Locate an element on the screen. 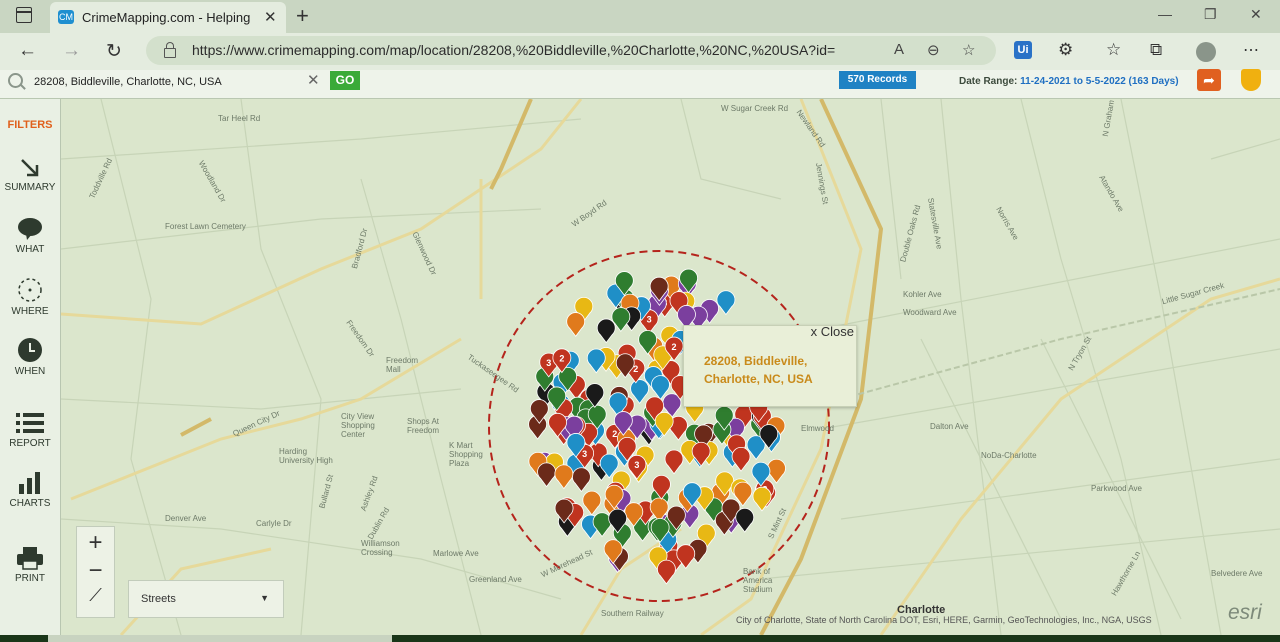 The height and width of the screenshot is (642, 1280). tab-actions-icon is located at coordinates (24, 15).